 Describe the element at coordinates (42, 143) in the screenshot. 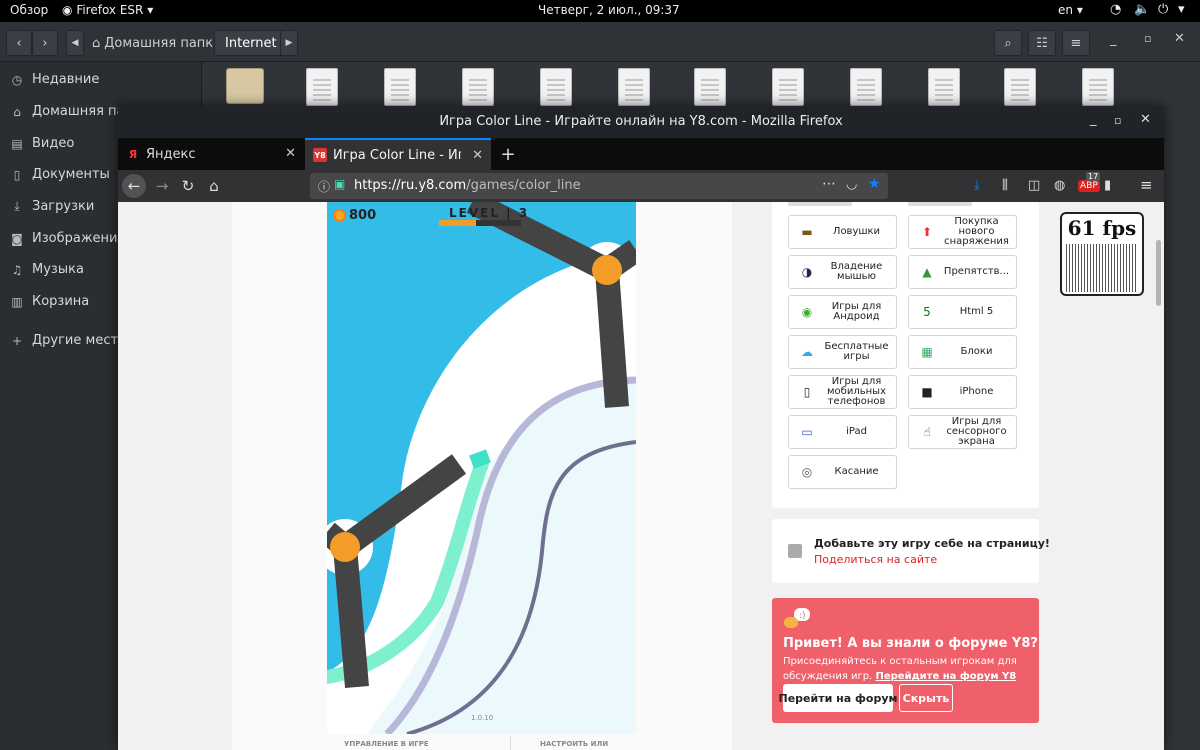

I see `sidebar-item-videos: ▤ Видео` at that location.